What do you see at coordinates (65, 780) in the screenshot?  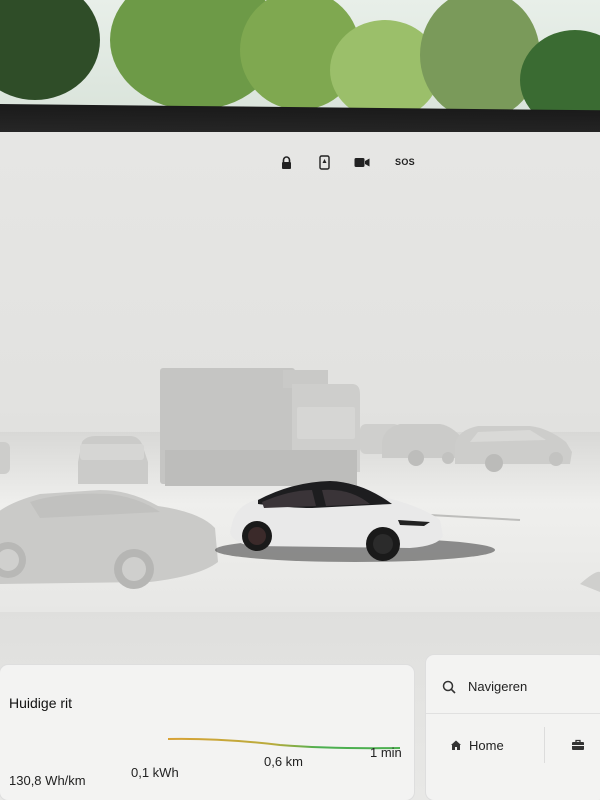 I see `trip-efficiency-unit: Wh/km` at bounding box center [65, 780].